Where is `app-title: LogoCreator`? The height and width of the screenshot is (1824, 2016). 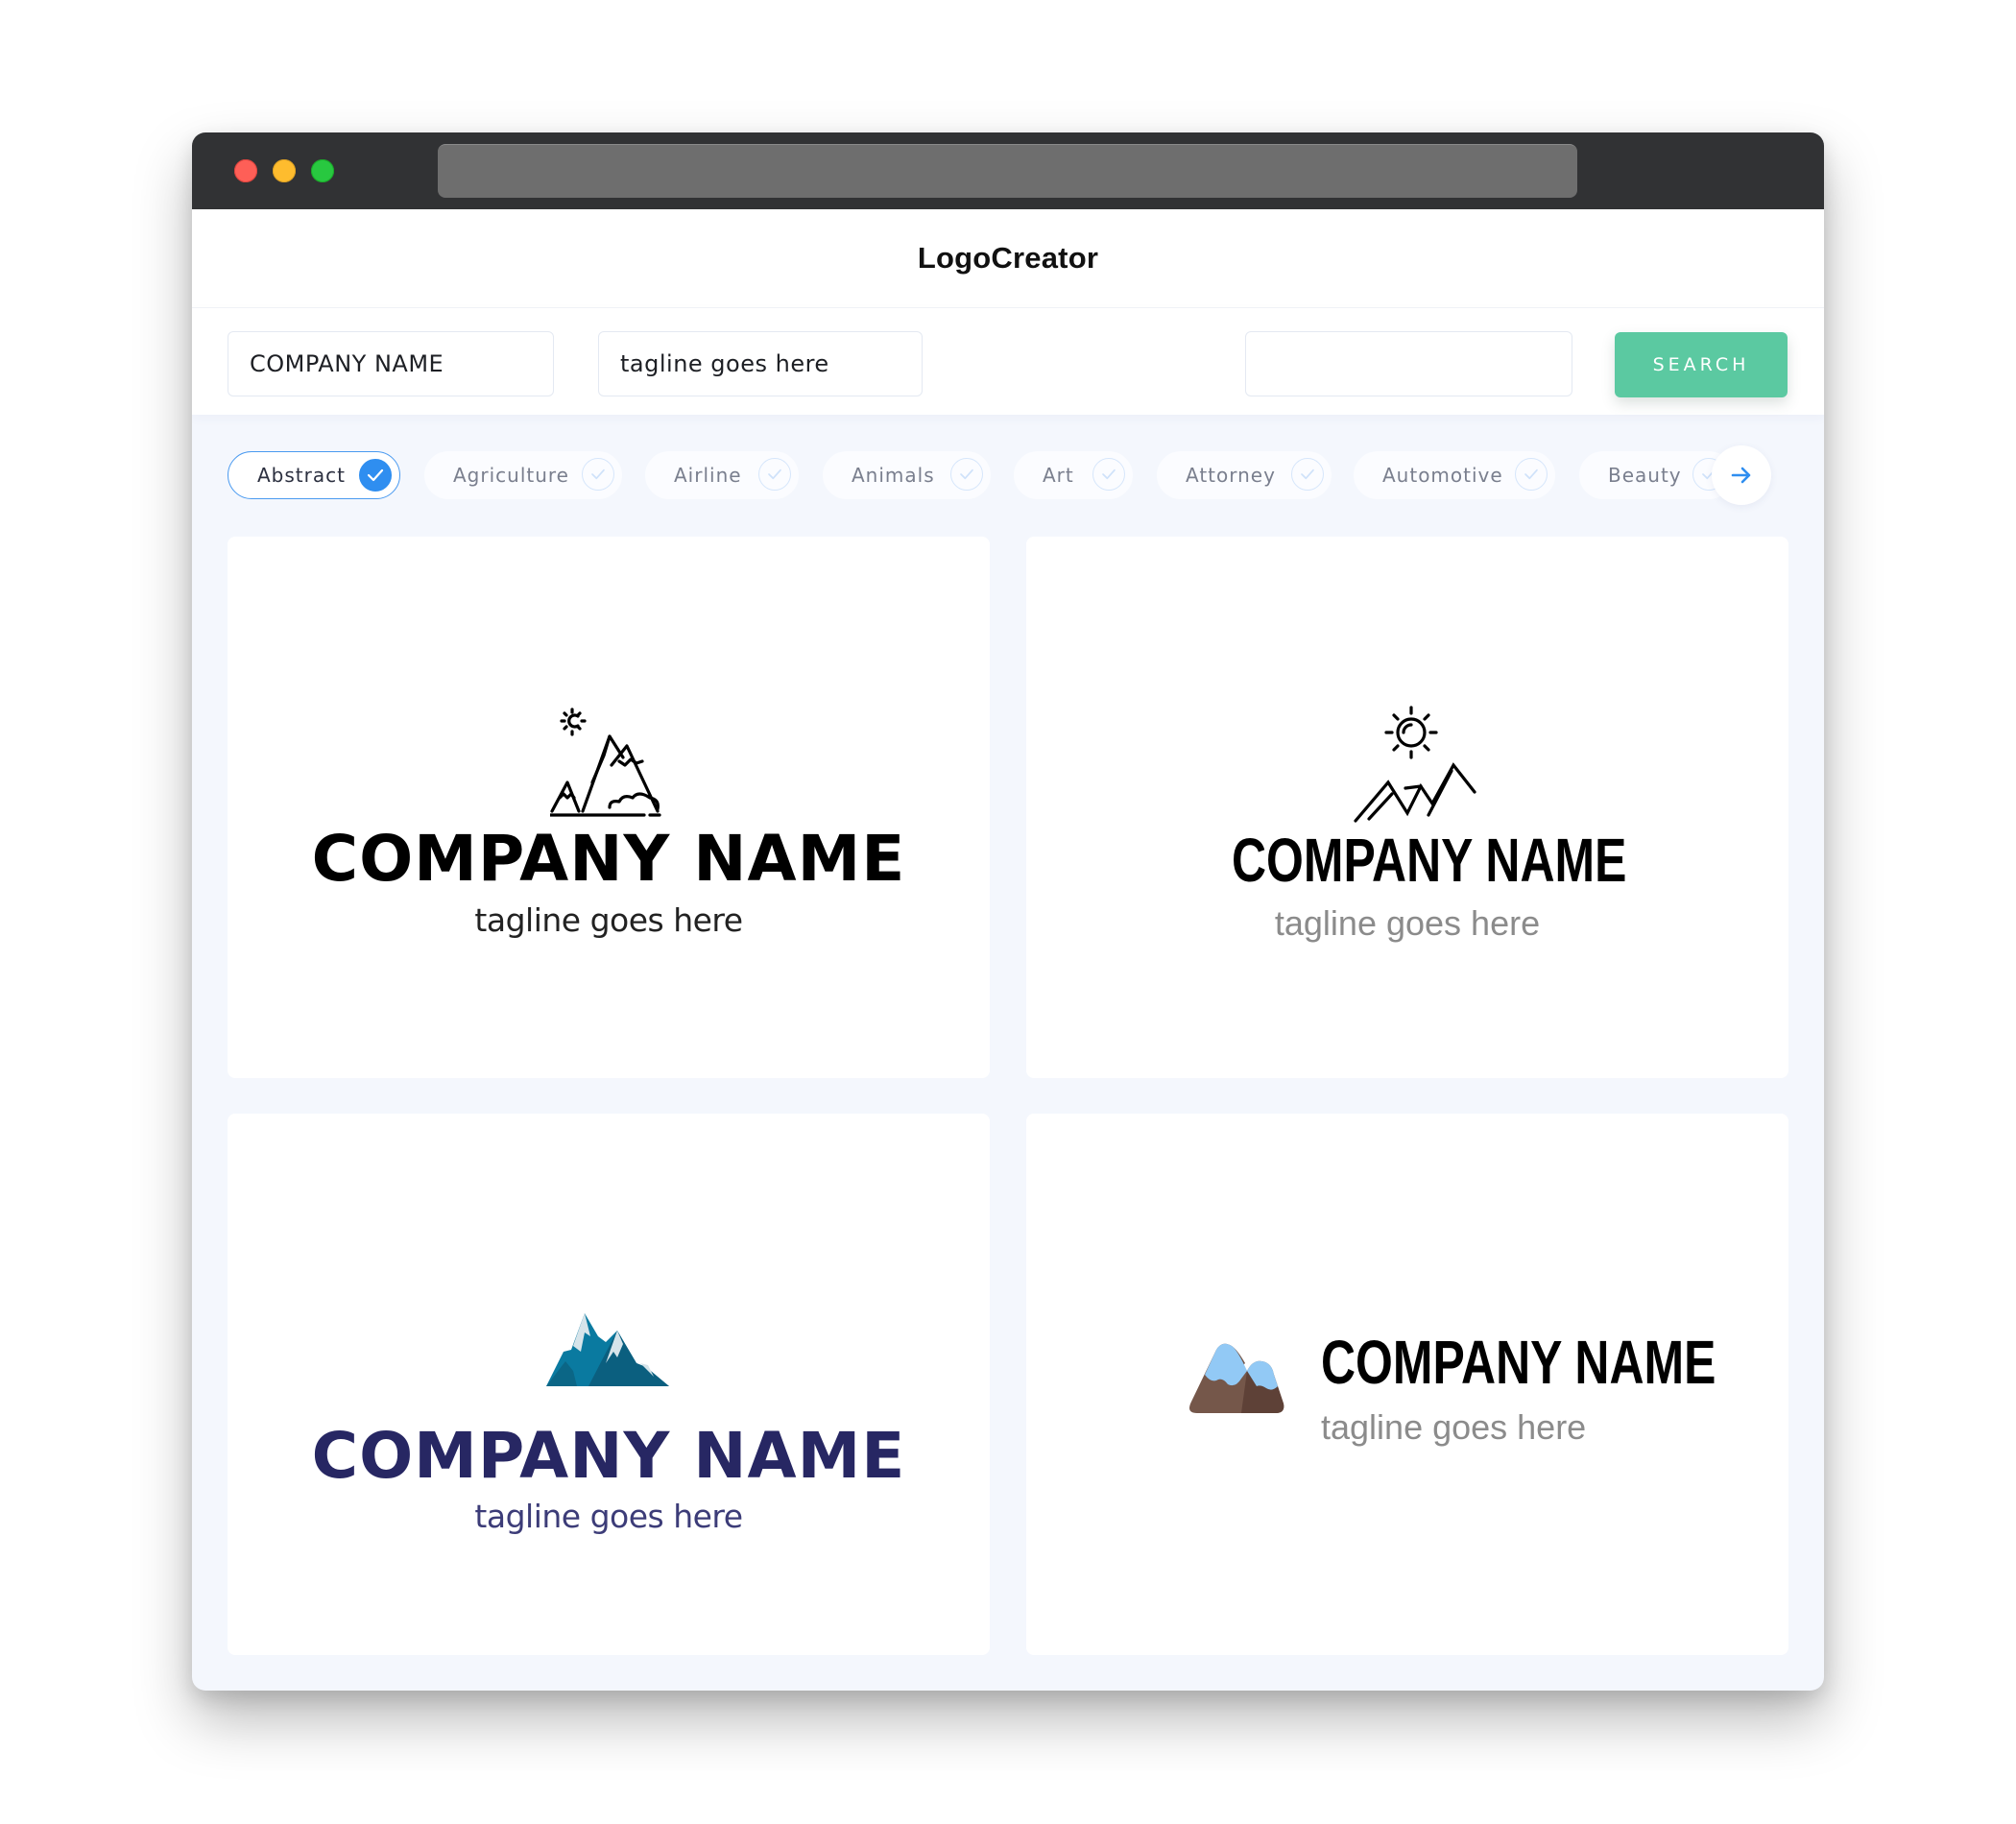
app-title: LogoCreator is located at coordinates (1008, 258).